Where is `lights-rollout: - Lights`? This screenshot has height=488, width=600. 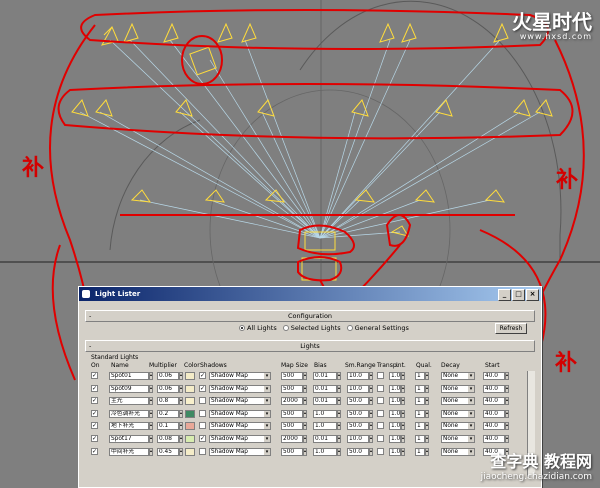
lights-rollout: - Lights is located at coordinates (310, 346).